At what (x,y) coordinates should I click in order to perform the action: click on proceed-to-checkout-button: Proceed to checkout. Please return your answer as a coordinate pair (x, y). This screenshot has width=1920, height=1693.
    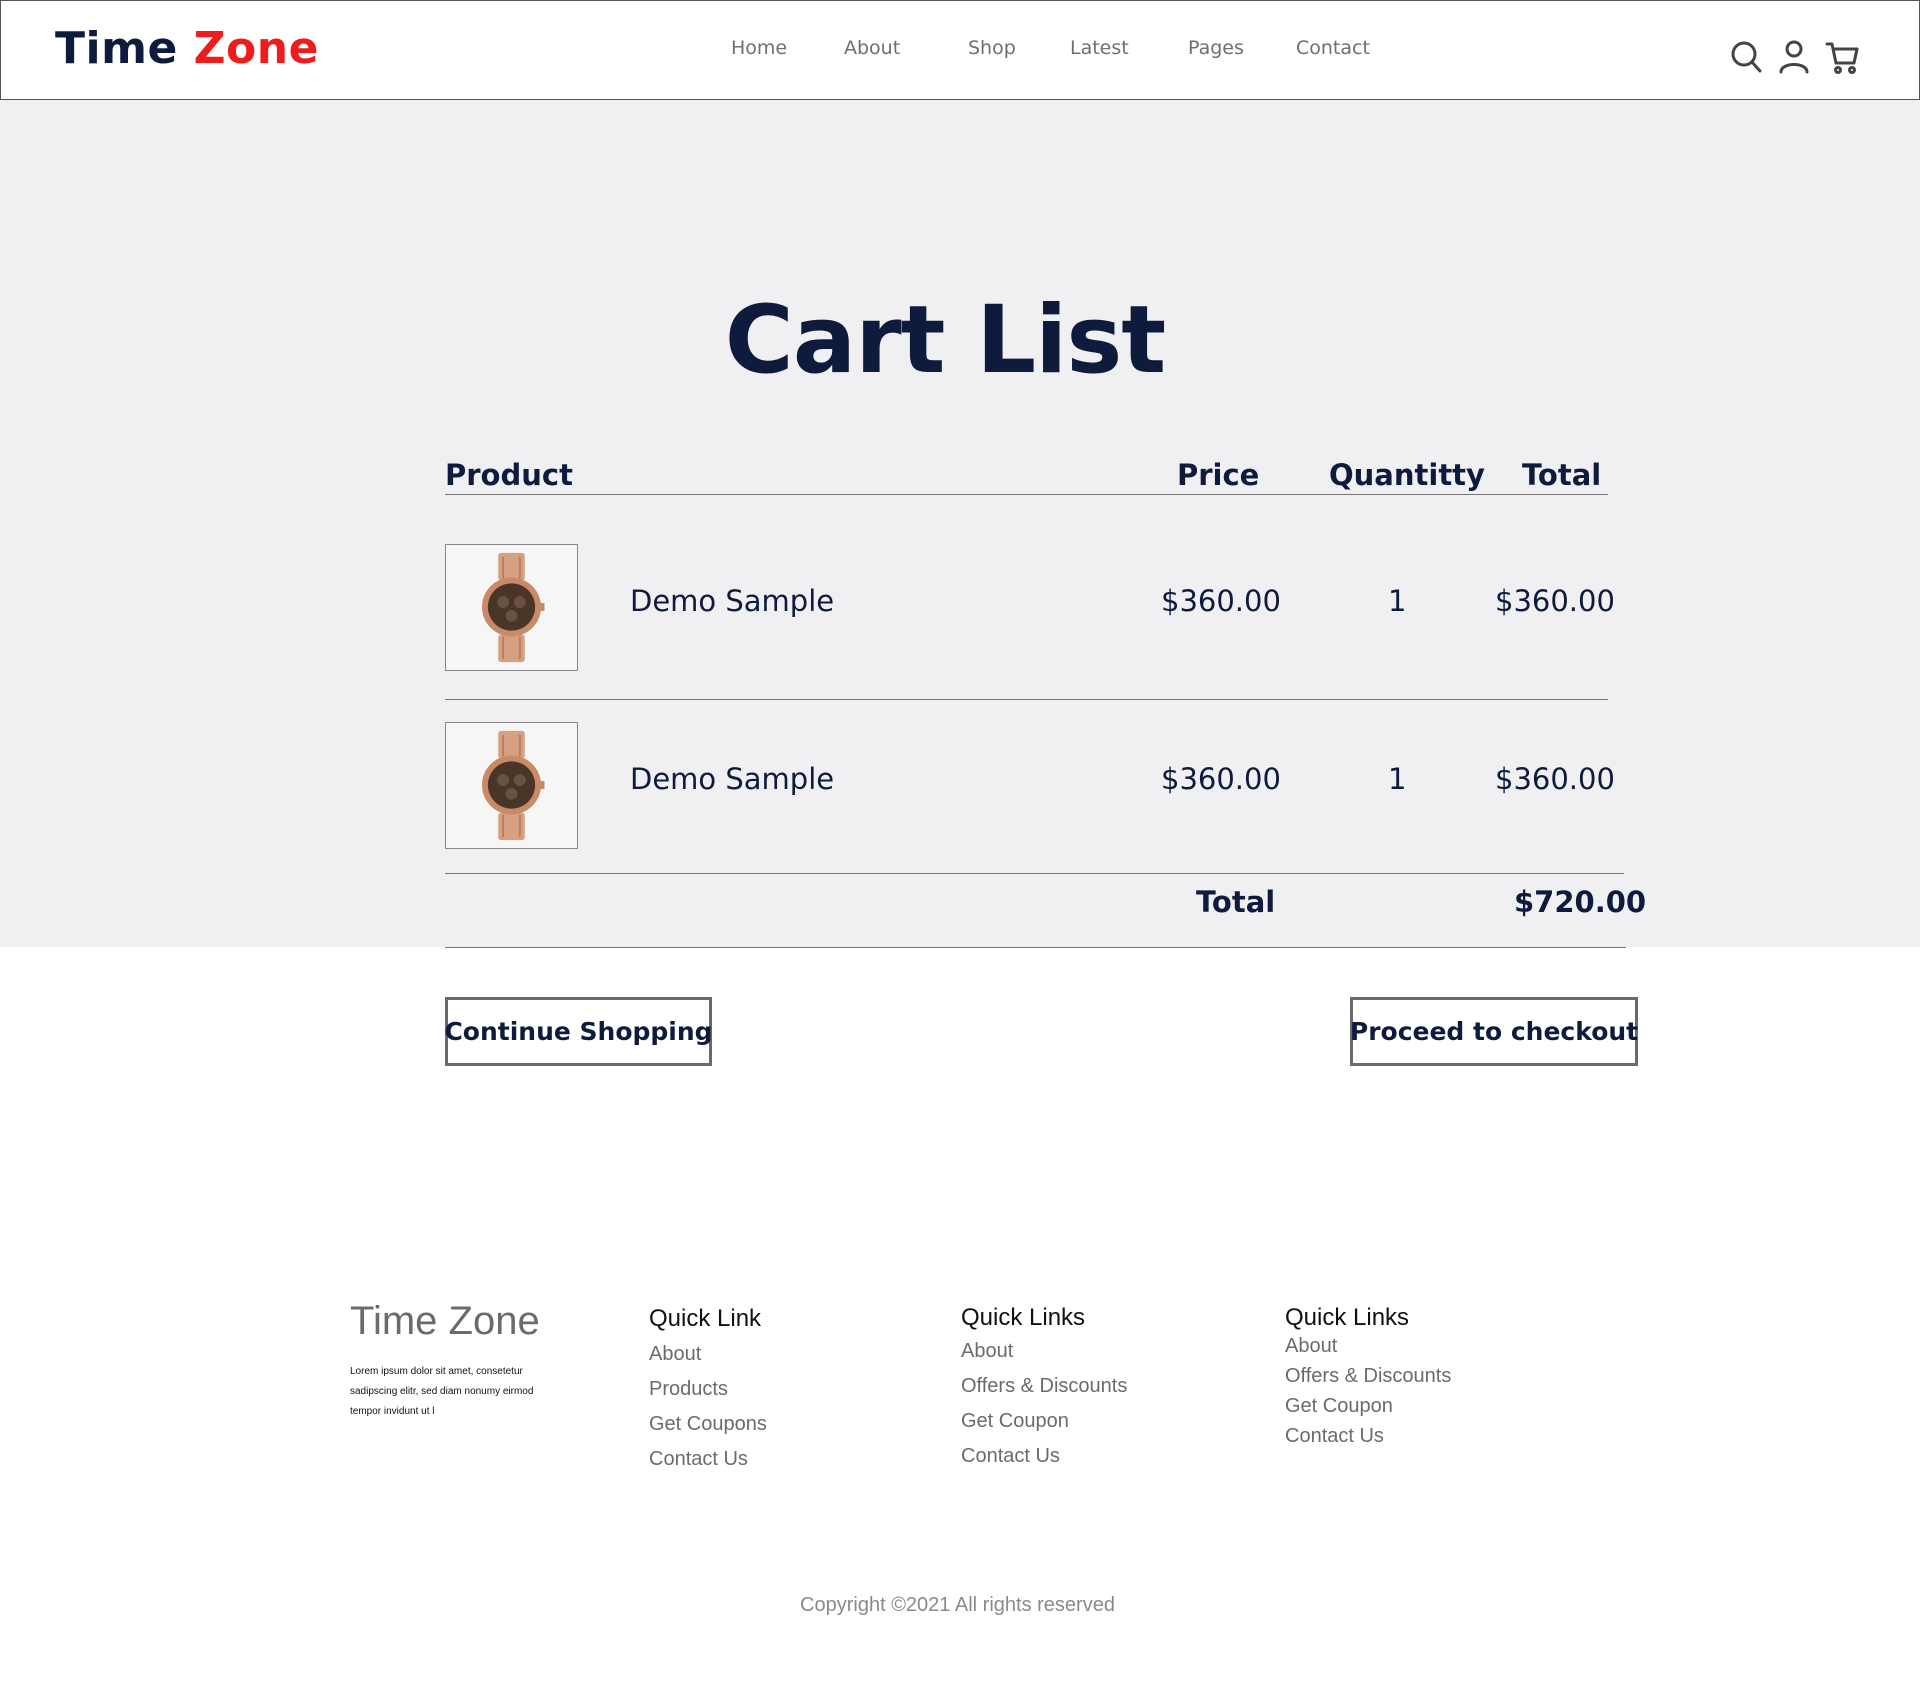
    Looking at the image, I should click on (1494, 1031).